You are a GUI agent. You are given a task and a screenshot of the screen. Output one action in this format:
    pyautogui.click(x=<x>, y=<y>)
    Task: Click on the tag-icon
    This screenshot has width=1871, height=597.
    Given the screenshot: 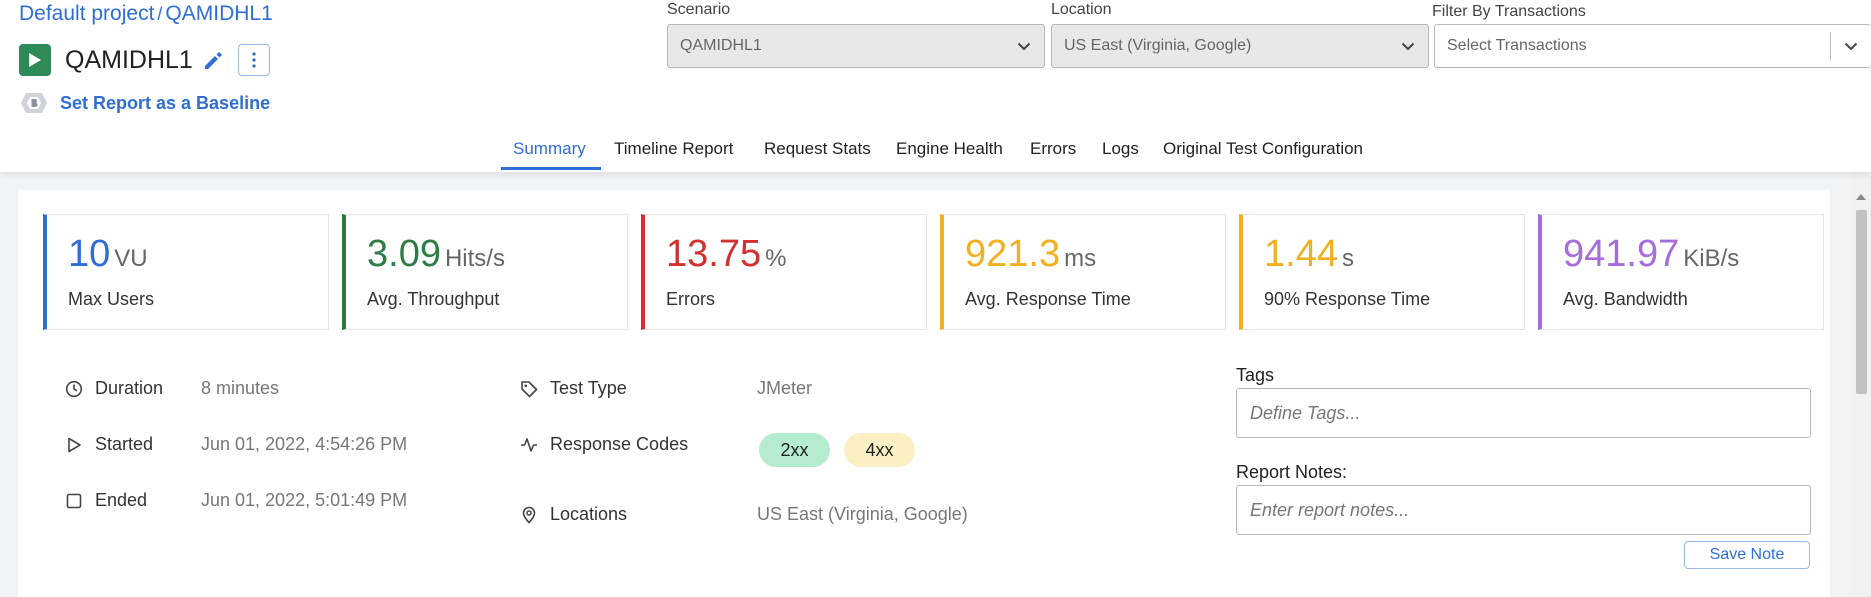 What is the action you would take?
    pyautogui.click(x=529, y=388)
    